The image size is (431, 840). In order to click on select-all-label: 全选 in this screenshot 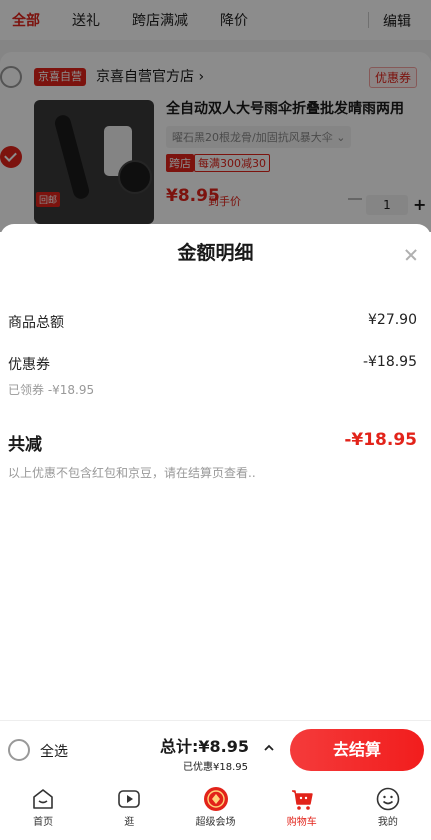, I will do `click(54, 751)`.